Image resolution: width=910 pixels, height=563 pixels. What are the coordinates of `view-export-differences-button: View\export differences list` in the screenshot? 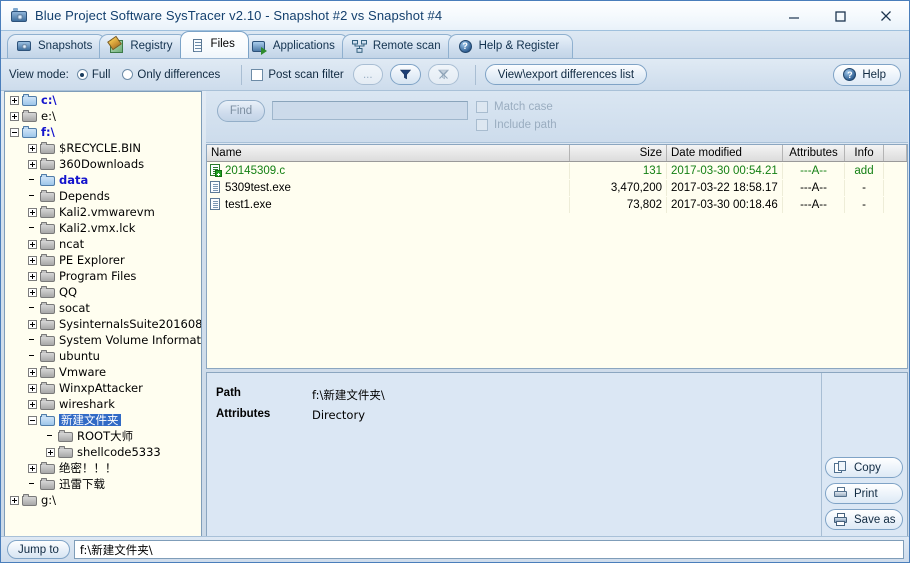 It's located at (566, 74).